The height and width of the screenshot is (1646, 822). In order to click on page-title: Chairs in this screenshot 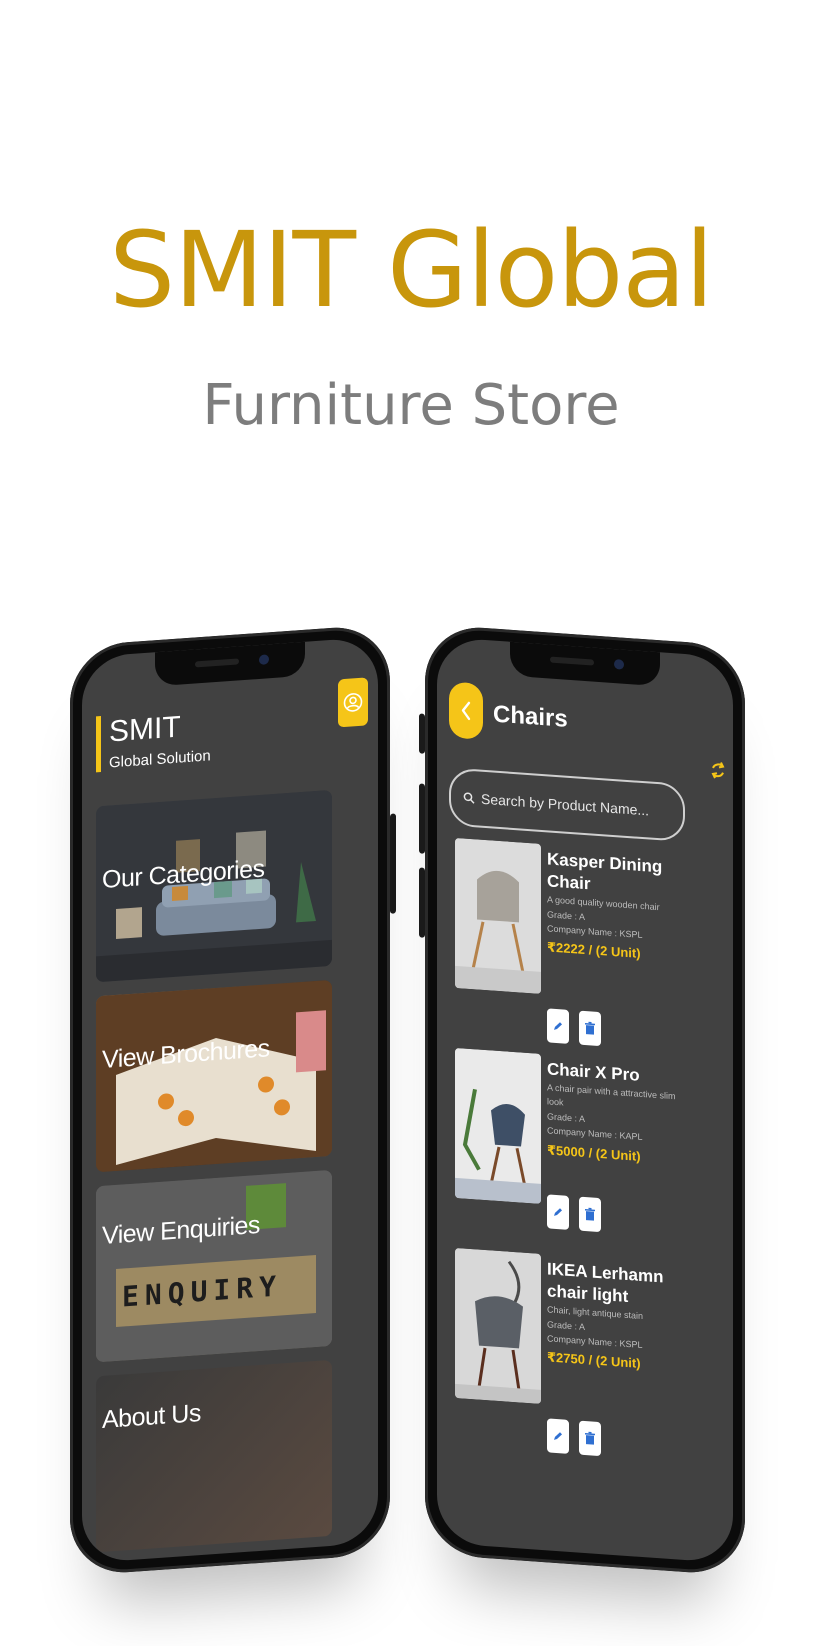, I will do `click(530, 716)`.